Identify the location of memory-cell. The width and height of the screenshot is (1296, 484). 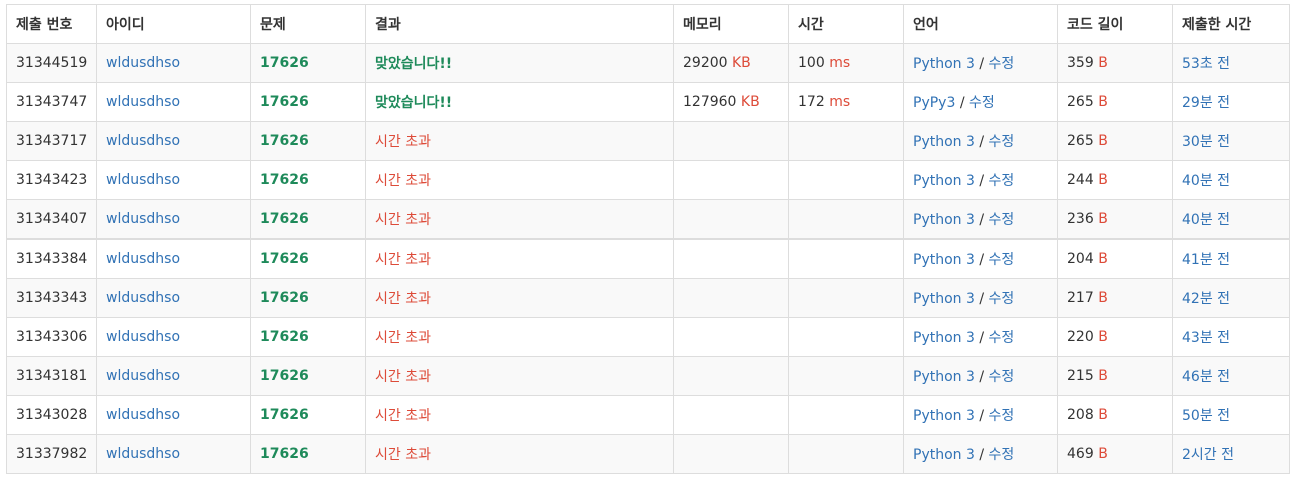
(731, 180).